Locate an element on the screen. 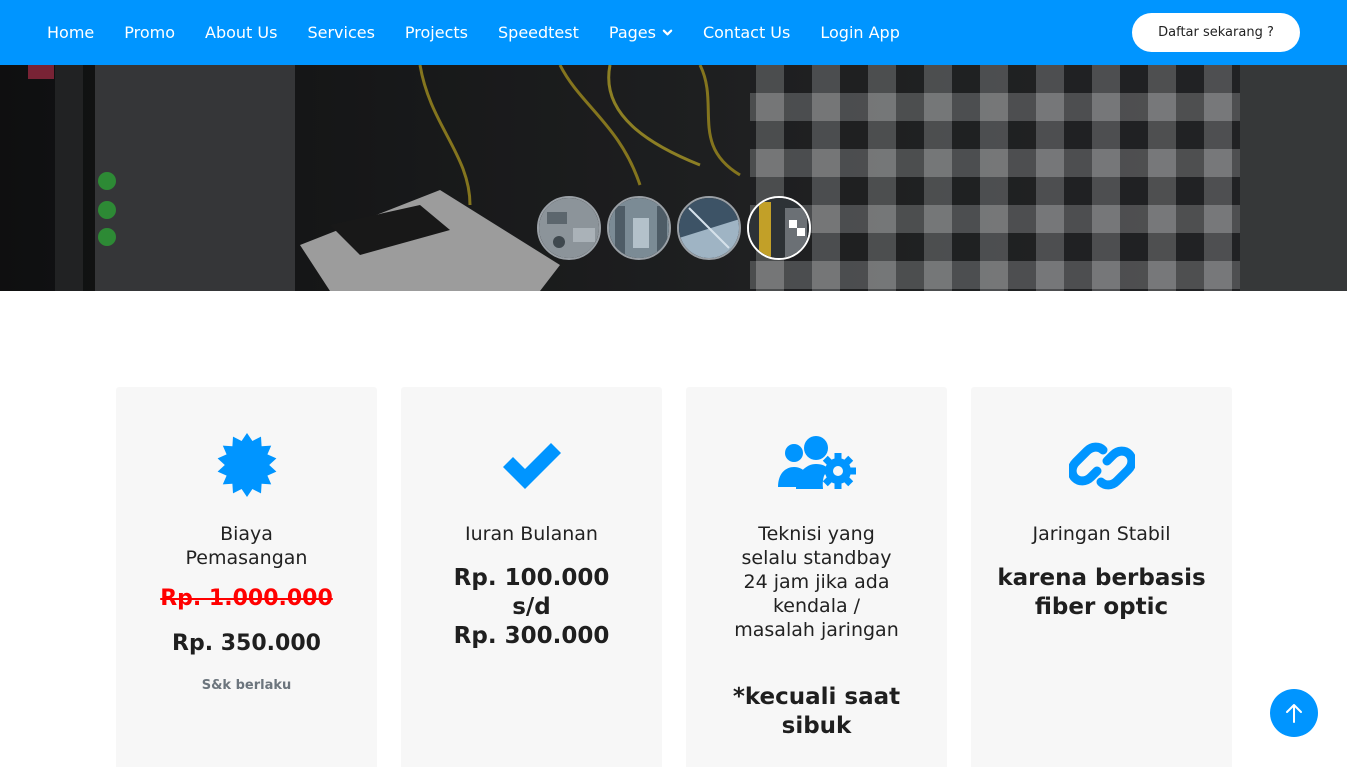 The image size is (1347, 767). nav-projects-label: Projects is located at coordinates (436, 32).